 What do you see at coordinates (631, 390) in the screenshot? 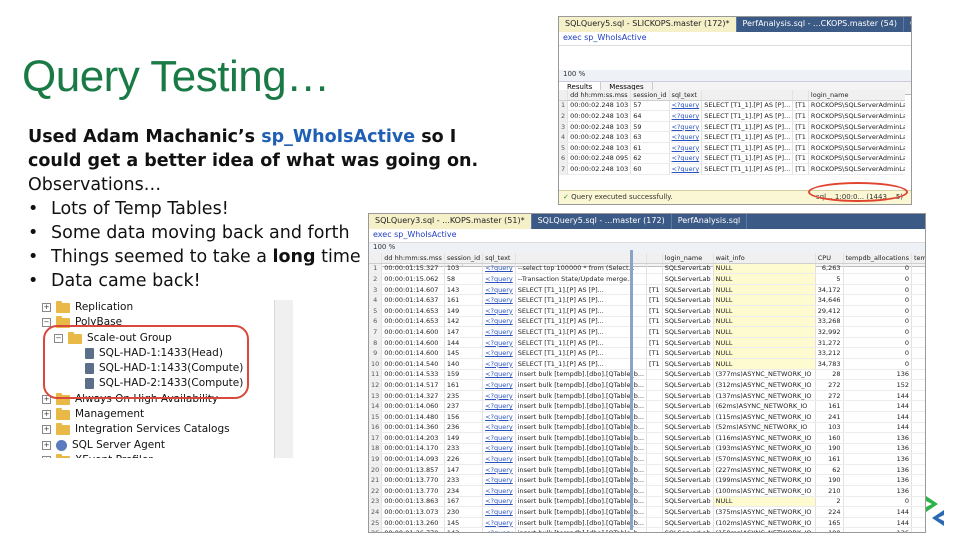
I see `column-splitter` at bounding box center [631, 390].